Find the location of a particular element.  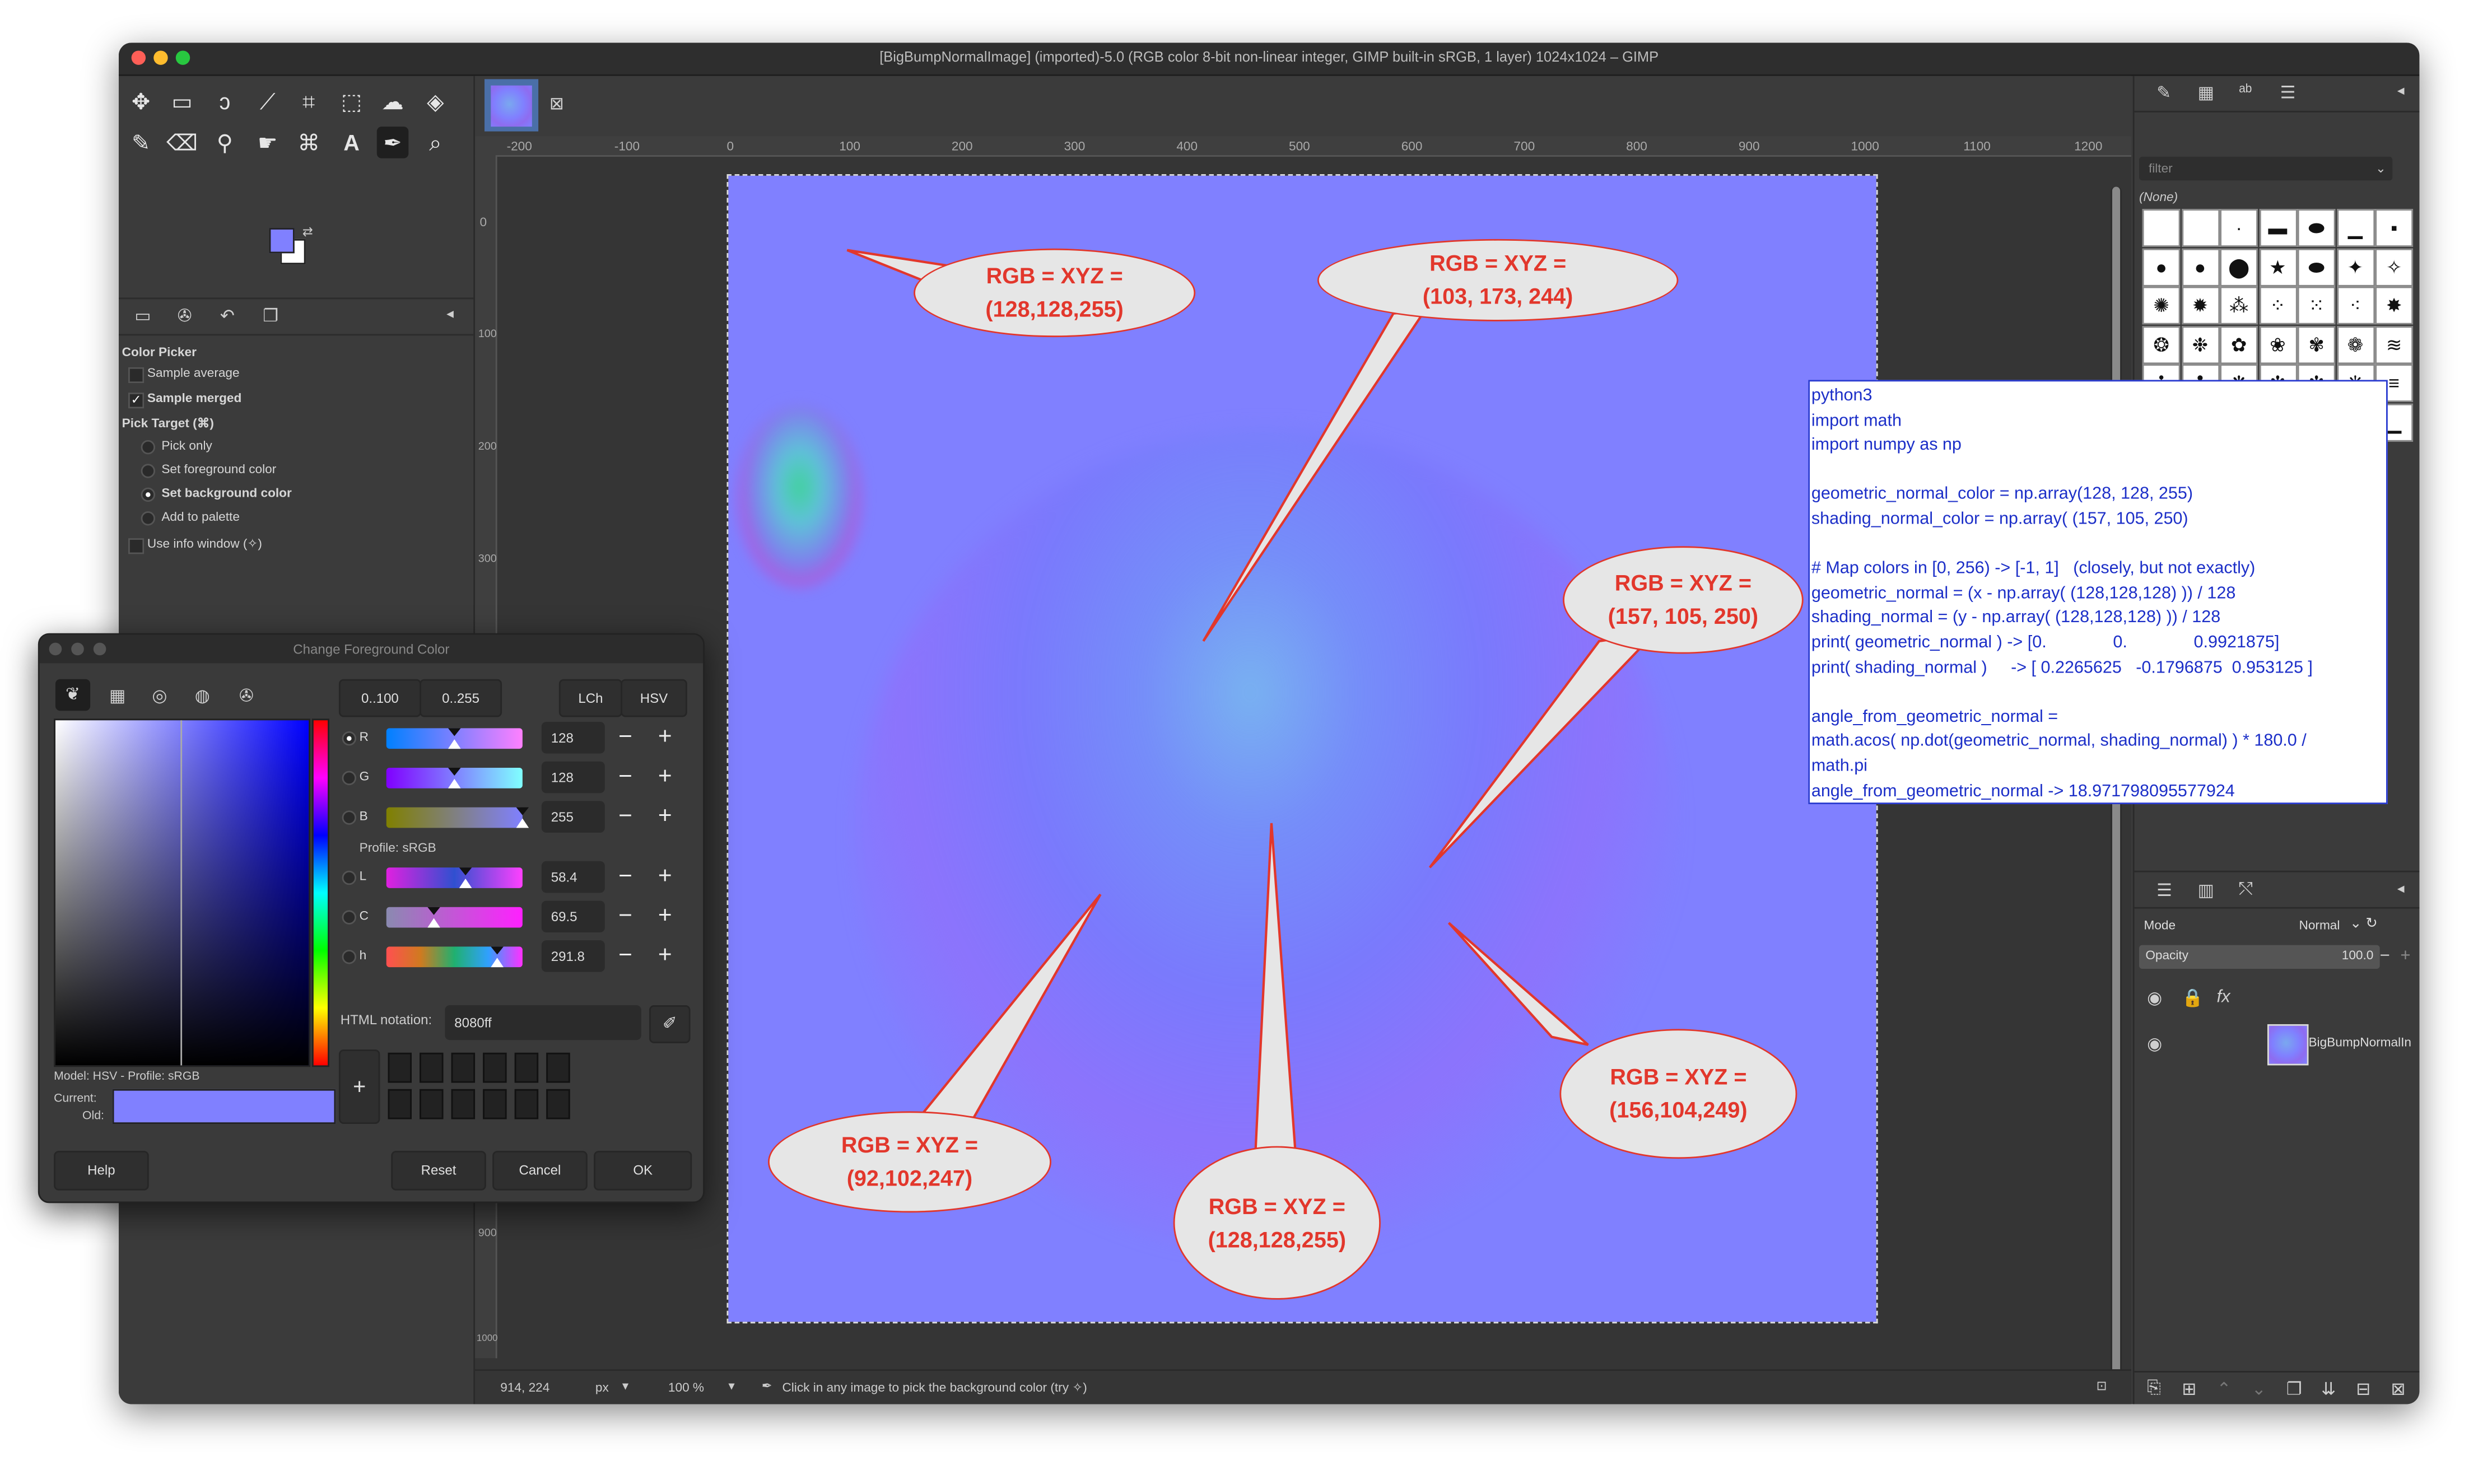

hue-strip is located at coordinates (320, 893).